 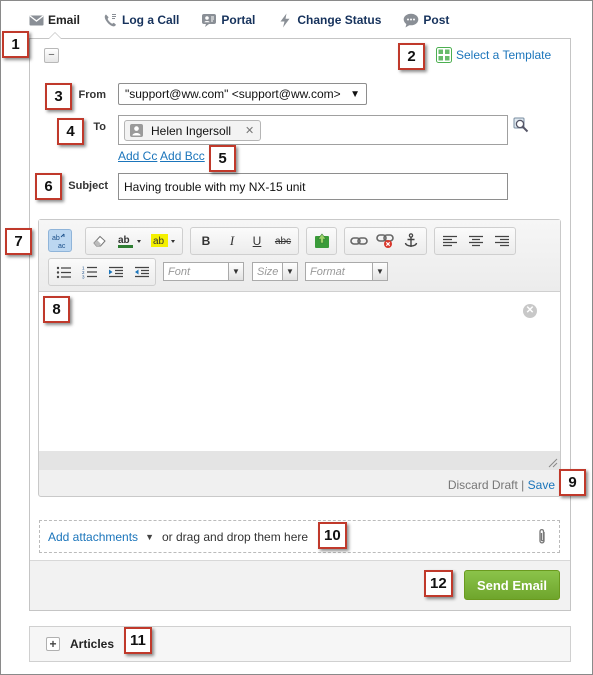 What do you see at coordinates (232, 241) in the screenshot?
I see `italic-button: I` at bounding box center [232, 241].